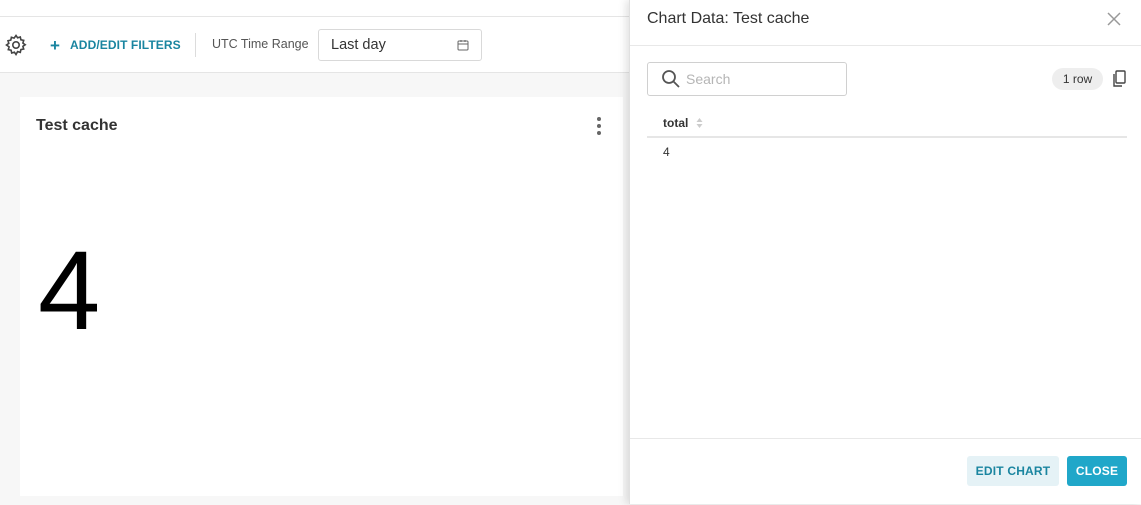 Image resolution: width=1141 pixels, height=505 pixels. What do you see at coordinates (676, 123) in the screenshot?
I see `column-header-label: total` at bounding box center [676, 123].